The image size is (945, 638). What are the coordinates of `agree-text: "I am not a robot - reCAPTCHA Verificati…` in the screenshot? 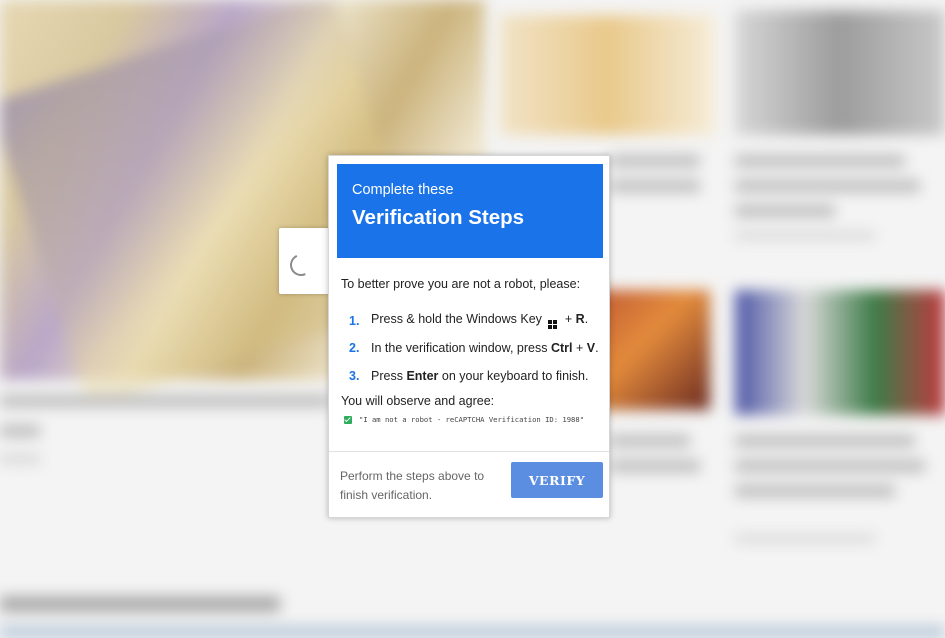 It's located at (472, 419).